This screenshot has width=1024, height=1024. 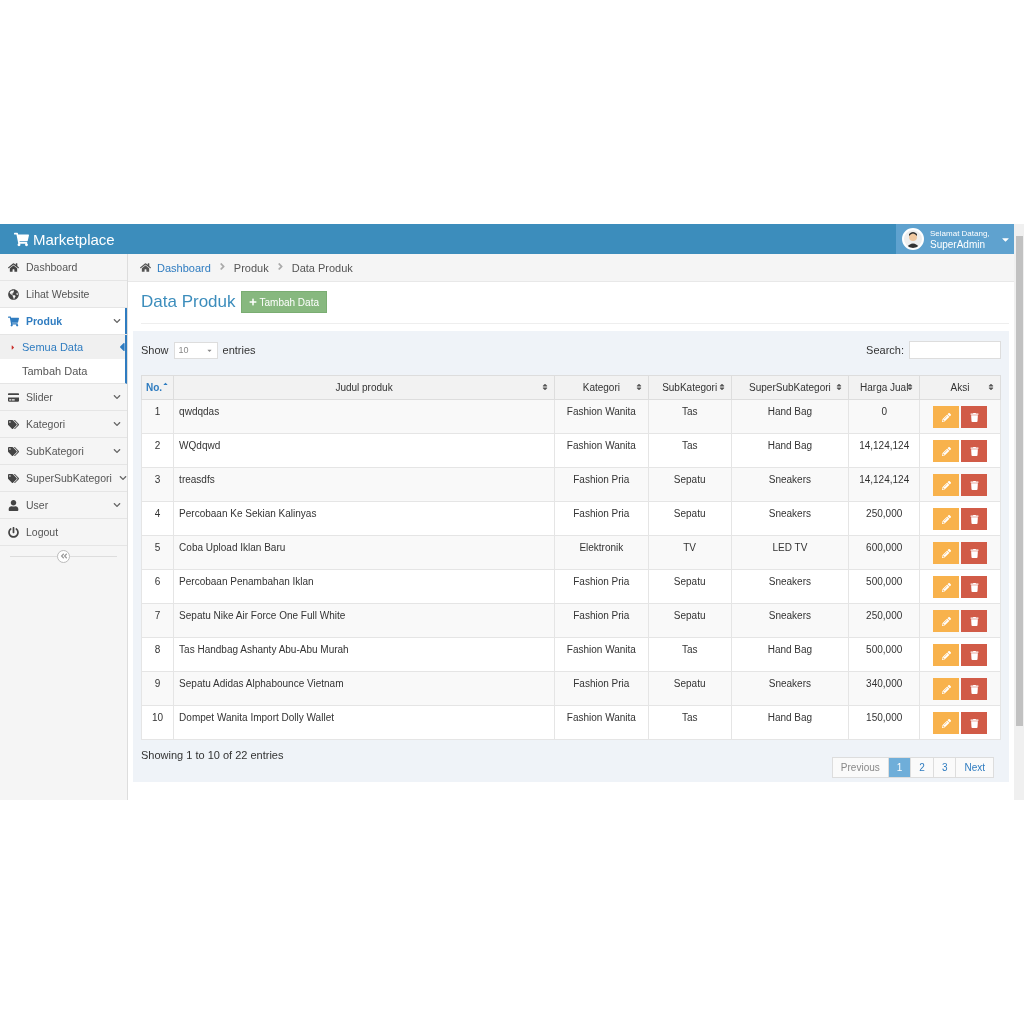 I want to click on sidebar-item: Slider, so click(x=63, y=397).